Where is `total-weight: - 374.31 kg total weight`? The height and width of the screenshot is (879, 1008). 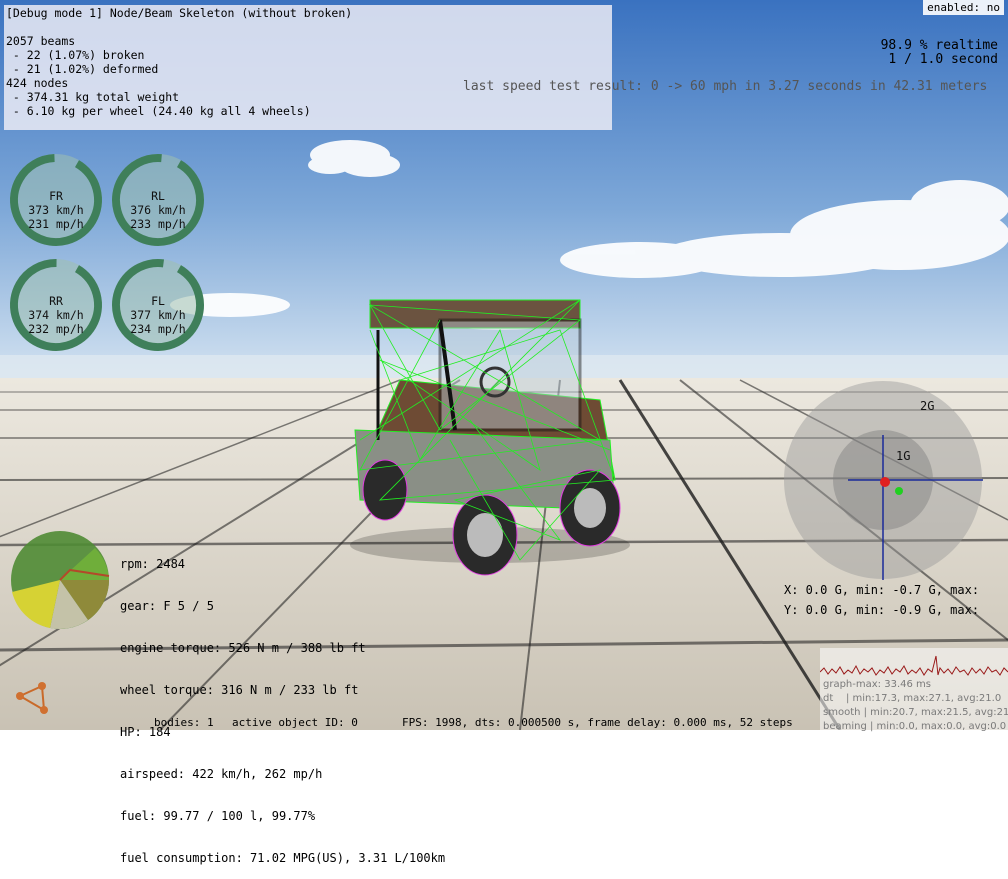
total-weight: - 374.31 kg total weight is located at coordinates (93, 97).